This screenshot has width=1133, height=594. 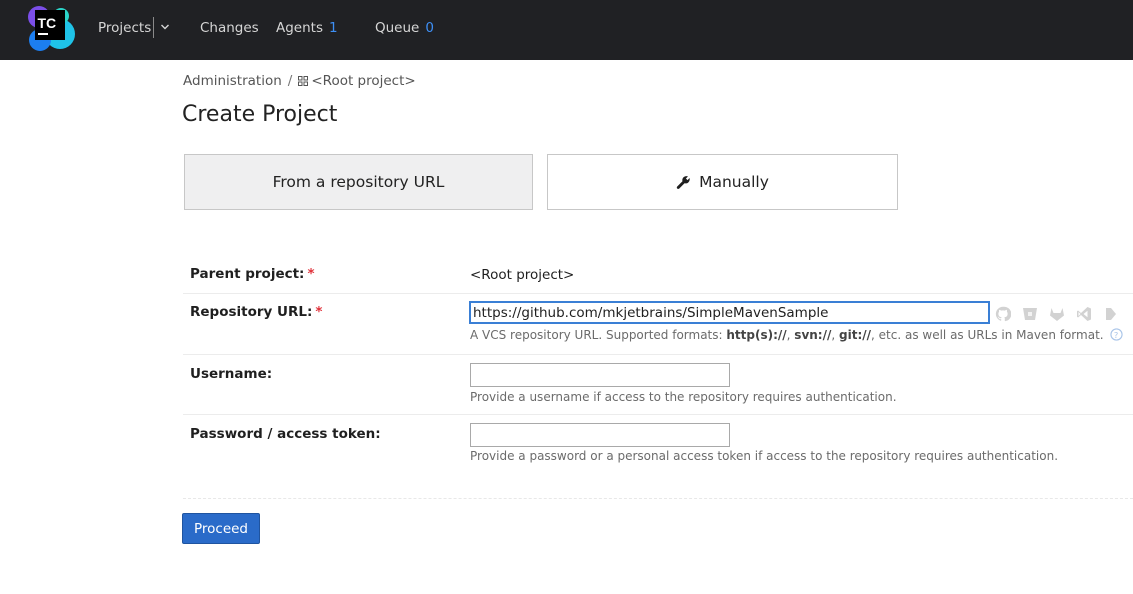 What do you see at coordinates (285, 434) in the screenshot?
I see `password-label: Password / access token:` at bounding box center [285, 434].